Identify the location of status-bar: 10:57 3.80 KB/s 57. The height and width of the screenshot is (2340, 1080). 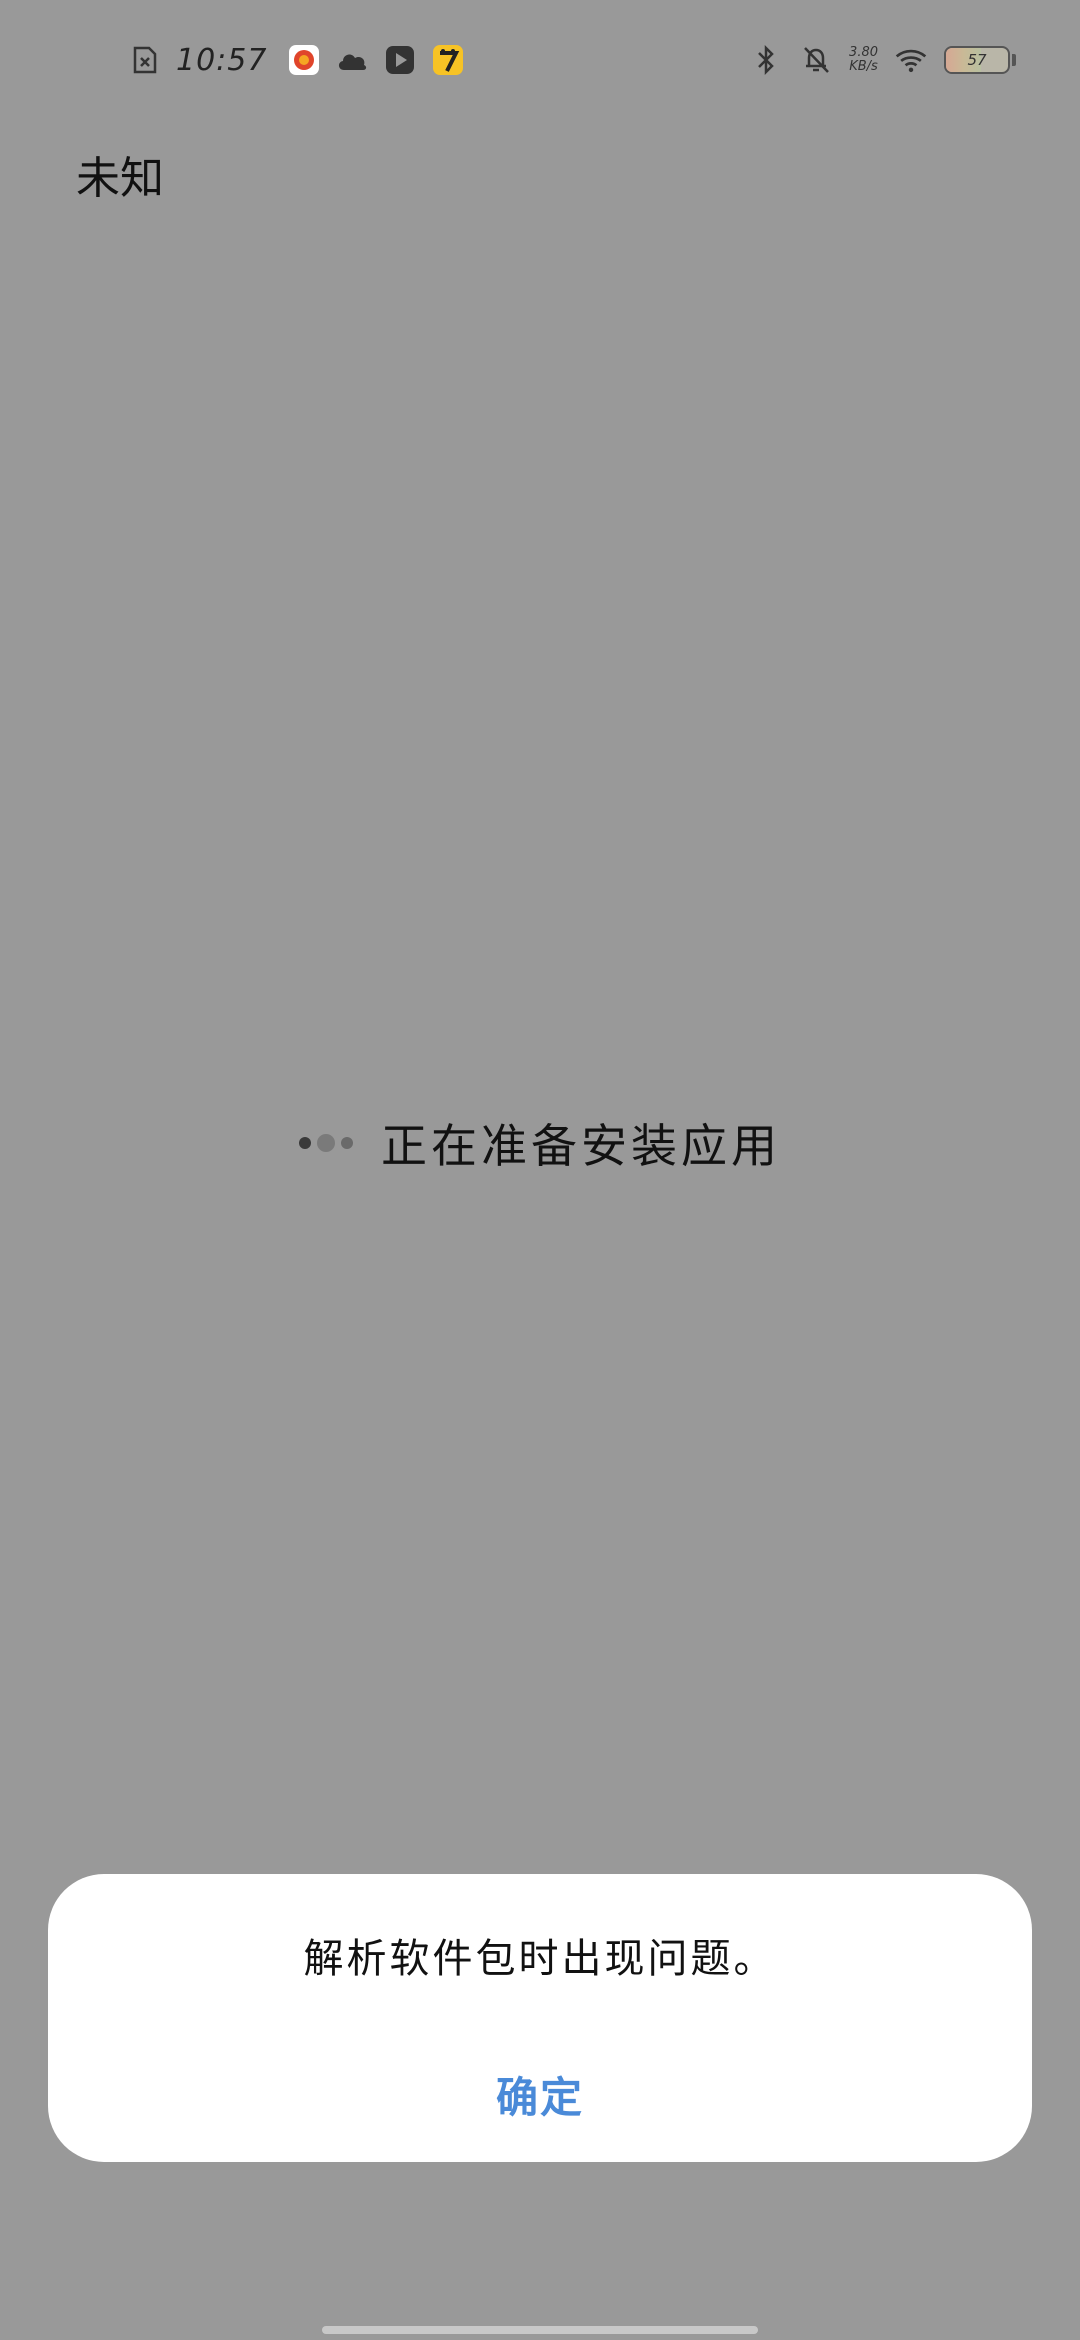
(540, 60).